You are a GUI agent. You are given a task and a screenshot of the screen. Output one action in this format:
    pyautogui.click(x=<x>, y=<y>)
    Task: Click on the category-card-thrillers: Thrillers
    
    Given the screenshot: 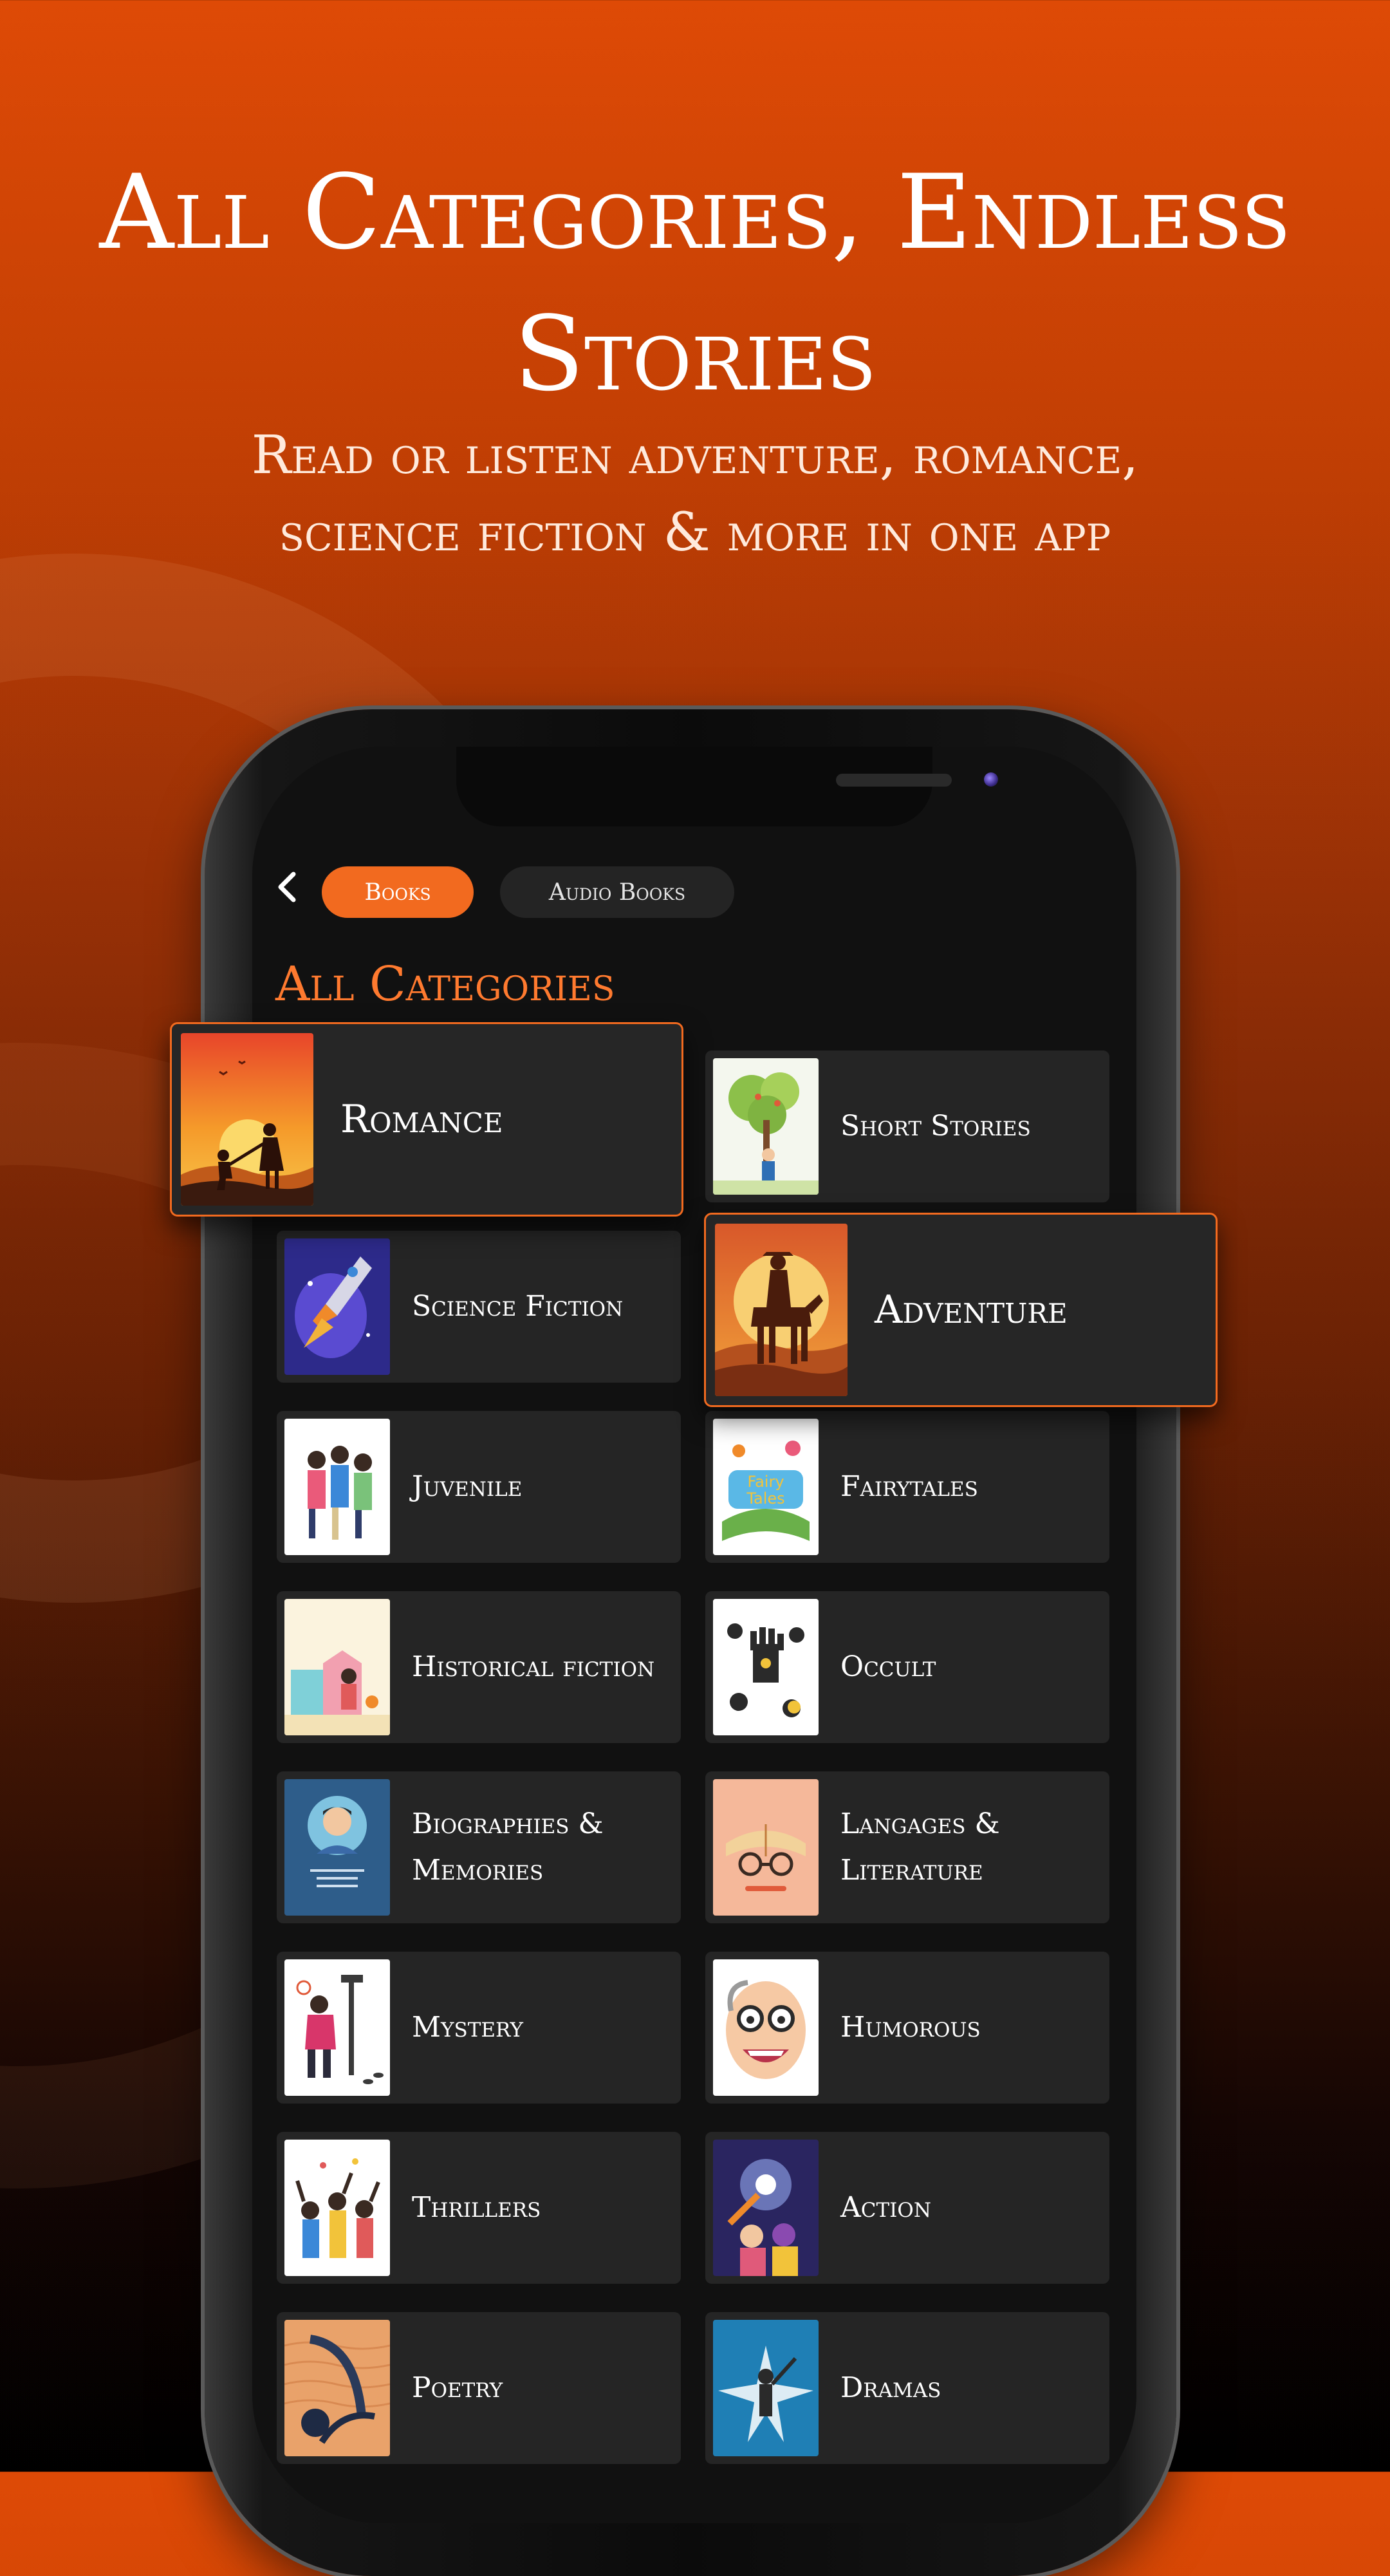 What is the action you would take?
    pyautogui.click(x=479, y=2208)
    